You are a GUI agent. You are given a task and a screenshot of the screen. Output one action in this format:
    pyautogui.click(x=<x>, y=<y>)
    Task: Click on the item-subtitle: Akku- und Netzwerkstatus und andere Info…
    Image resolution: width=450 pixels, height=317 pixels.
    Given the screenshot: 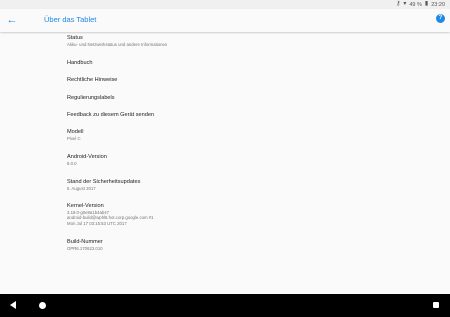 What is the action you would take?
    pyautogui.click(x=117, y=44)
    